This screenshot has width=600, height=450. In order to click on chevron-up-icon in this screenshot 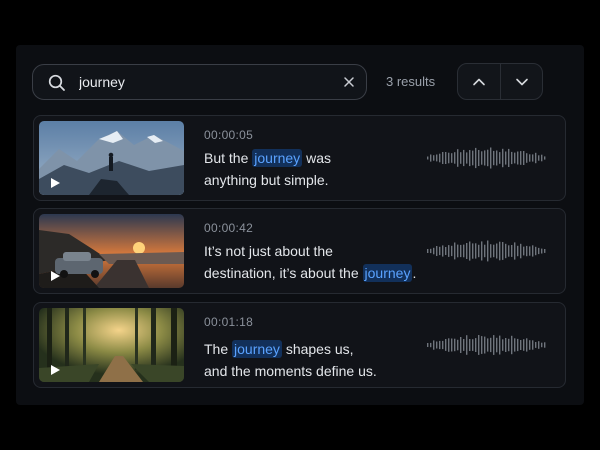, I will do `click(479, 82)`.